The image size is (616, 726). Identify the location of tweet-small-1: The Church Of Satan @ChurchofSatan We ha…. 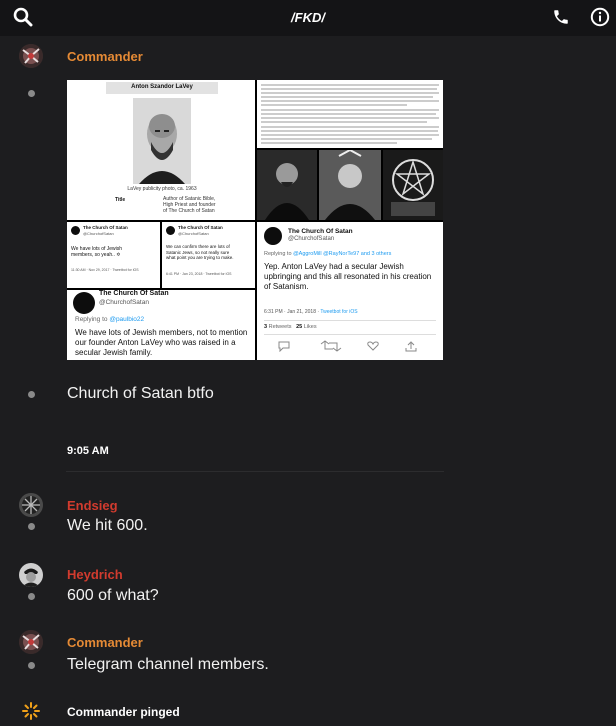
(113, 255).